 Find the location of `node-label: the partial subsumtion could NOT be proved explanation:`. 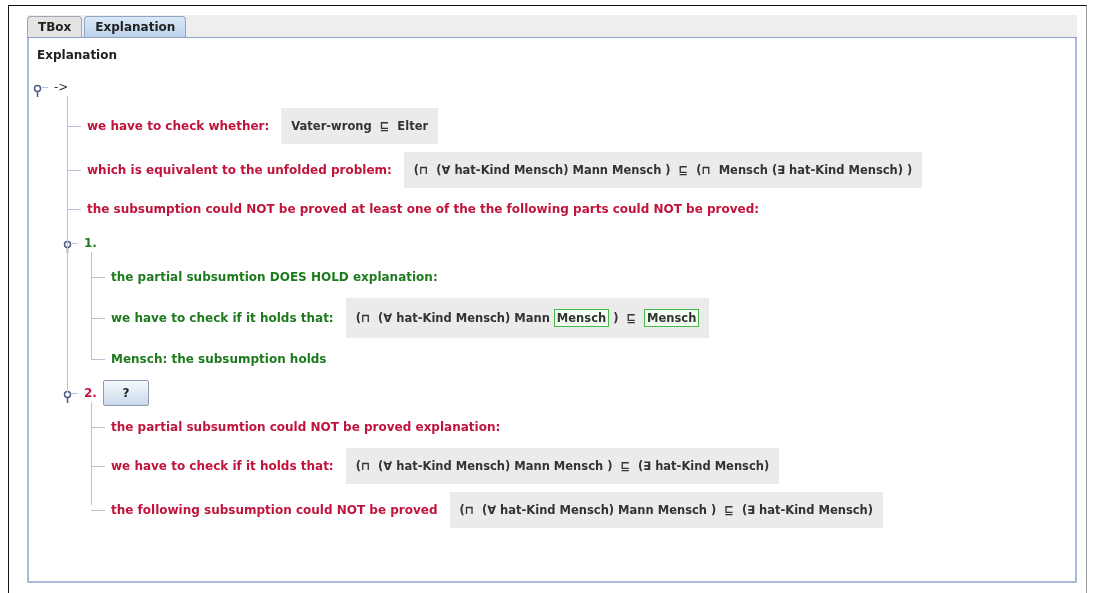

node-label: the partial subsumtion could NOT be proved explanation: is located at coordinates (306, 427).